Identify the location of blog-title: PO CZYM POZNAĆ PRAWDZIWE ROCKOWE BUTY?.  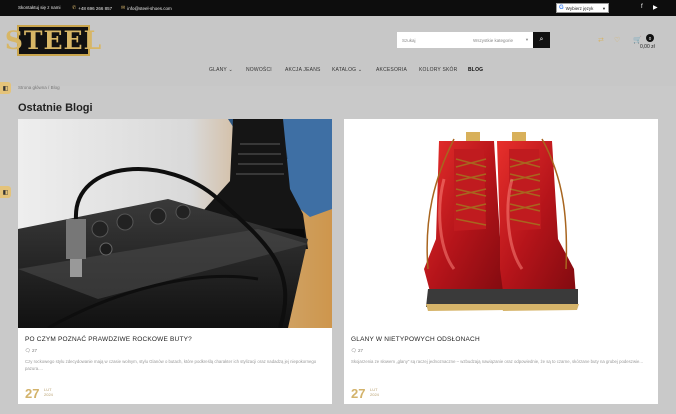
(108, 339).